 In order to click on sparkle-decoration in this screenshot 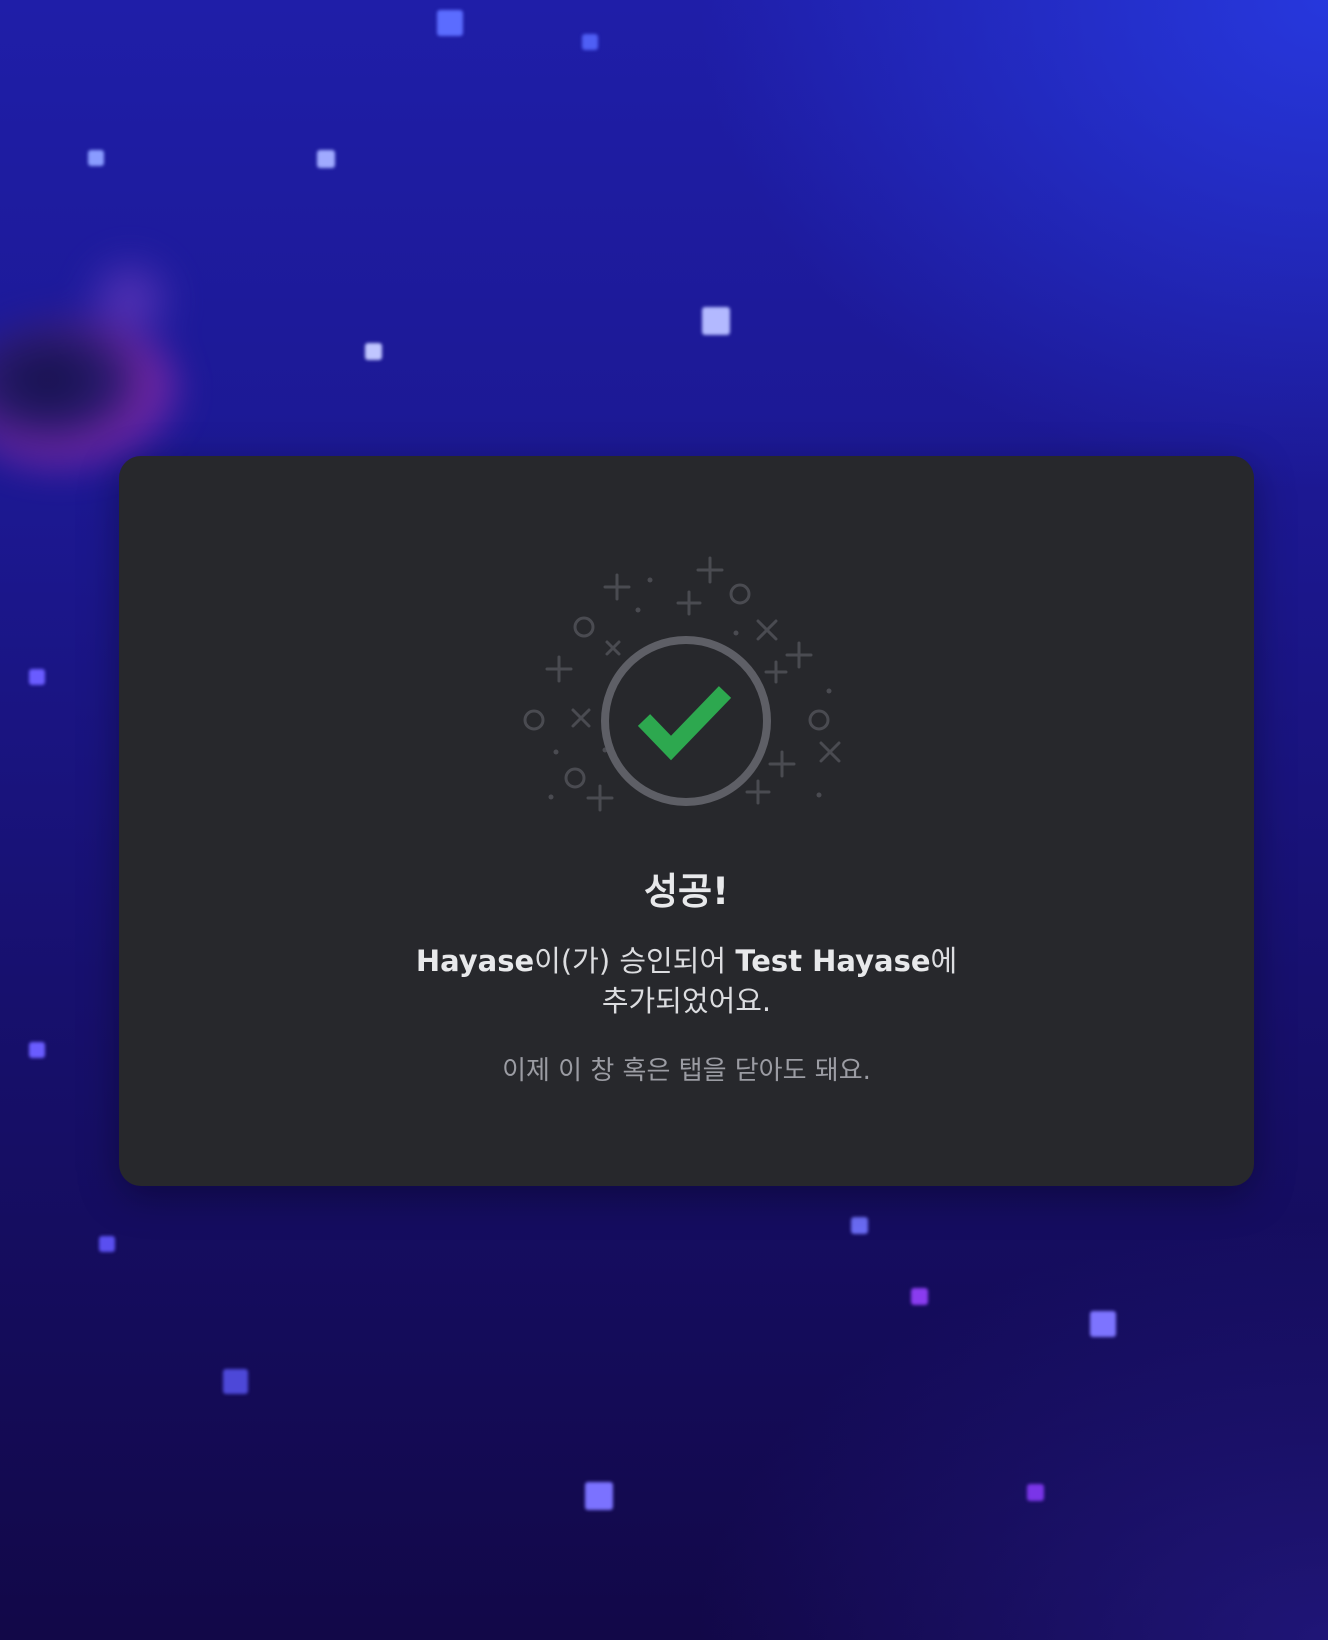, I will do `click(682, 684)`.